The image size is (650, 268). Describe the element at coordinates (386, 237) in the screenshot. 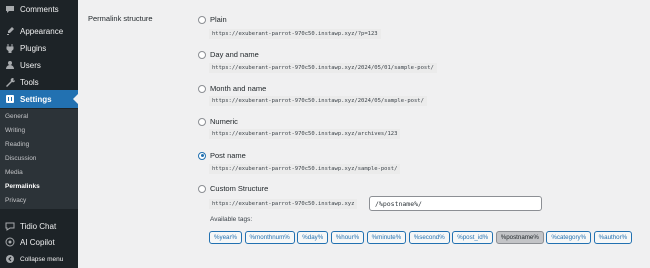

I see `tag-button-minute: %minute%` at that location.